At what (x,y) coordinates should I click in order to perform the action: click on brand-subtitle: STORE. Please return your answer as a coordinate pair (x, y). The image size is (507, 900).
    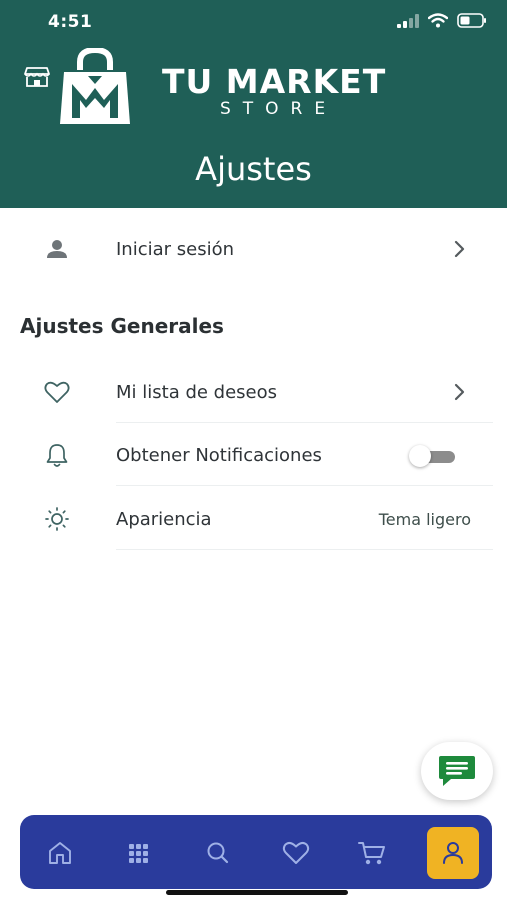
    Looking at the image, I should click on (279, 109).